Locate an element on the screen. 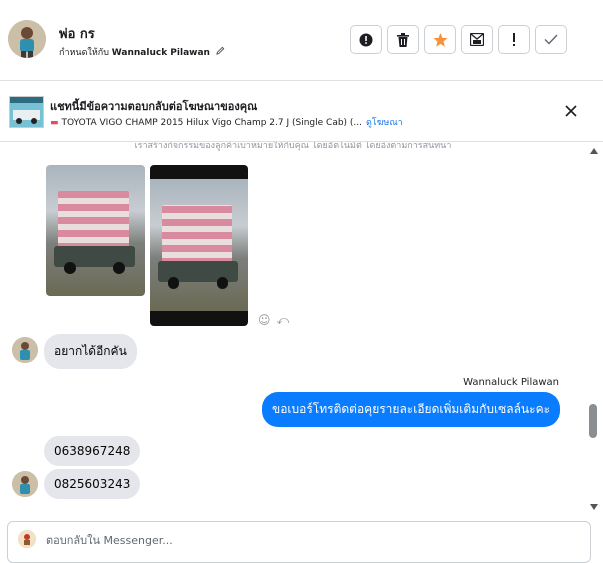  reply-composer is located at coordinates (299, 542).